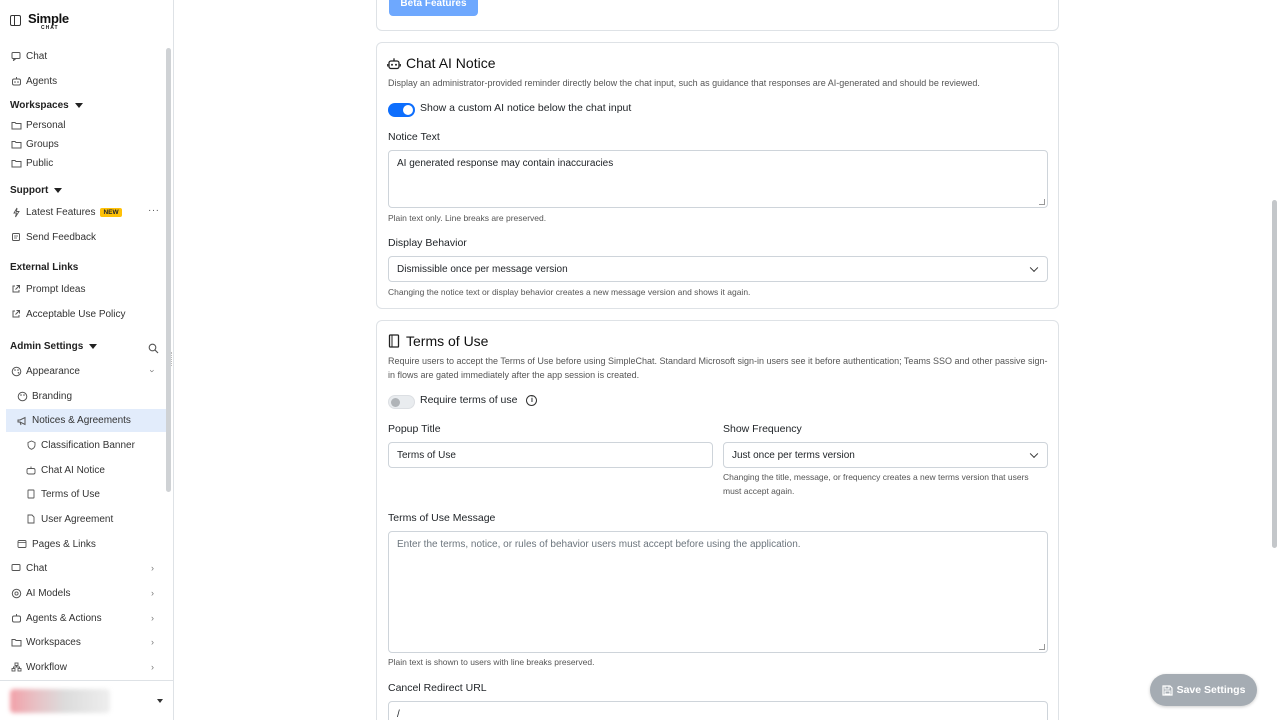 This screenshot has height=720, width=1280. Describe the element at coordinates (91, 667) in the screenshot. I see `nav-workflow: Workflow ›` at that location.